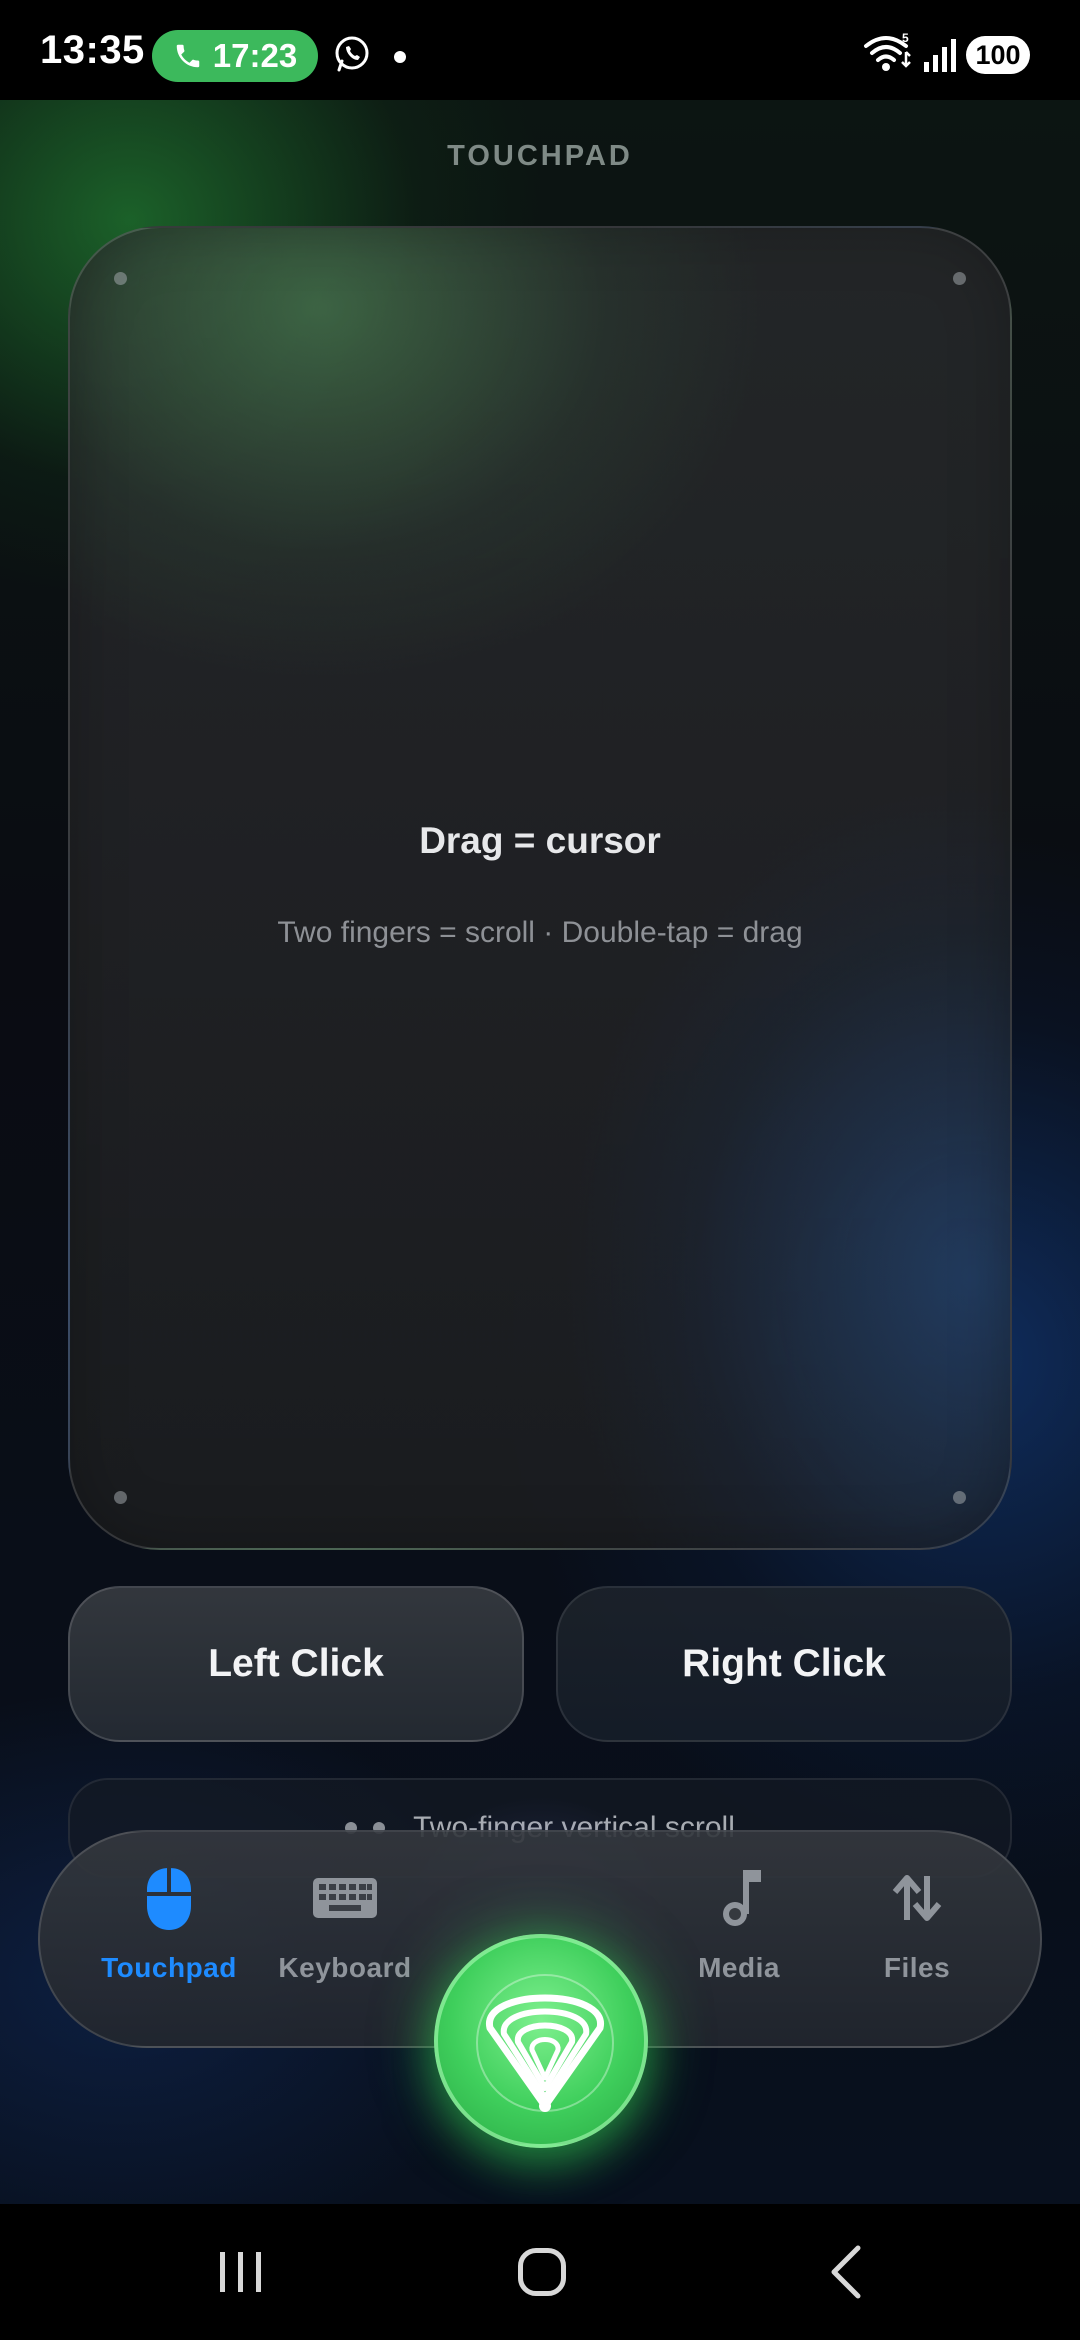  Describe the element at coordinates (169, 1899) in the screenshot. I see `mouse-icon` at that location.